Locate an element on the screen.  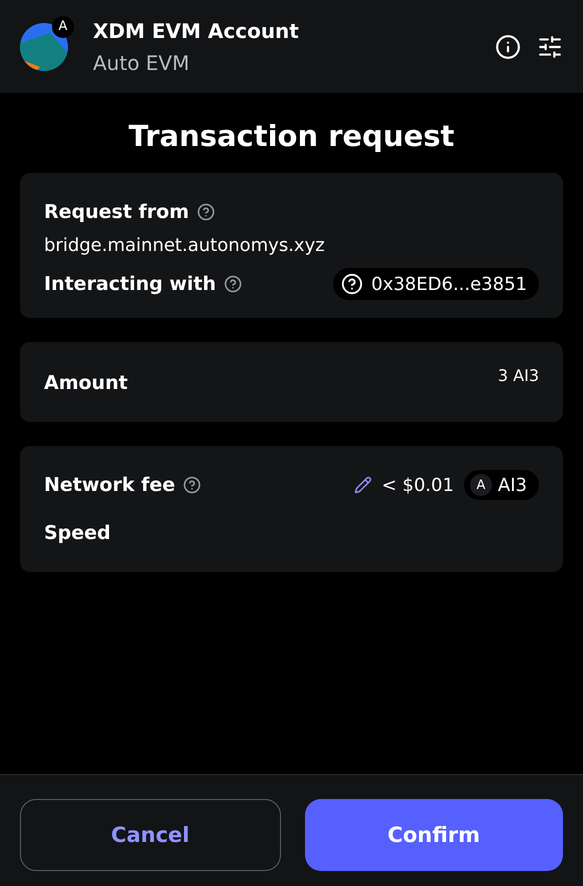
field-label: Speed is located at coordinates (78, 533).